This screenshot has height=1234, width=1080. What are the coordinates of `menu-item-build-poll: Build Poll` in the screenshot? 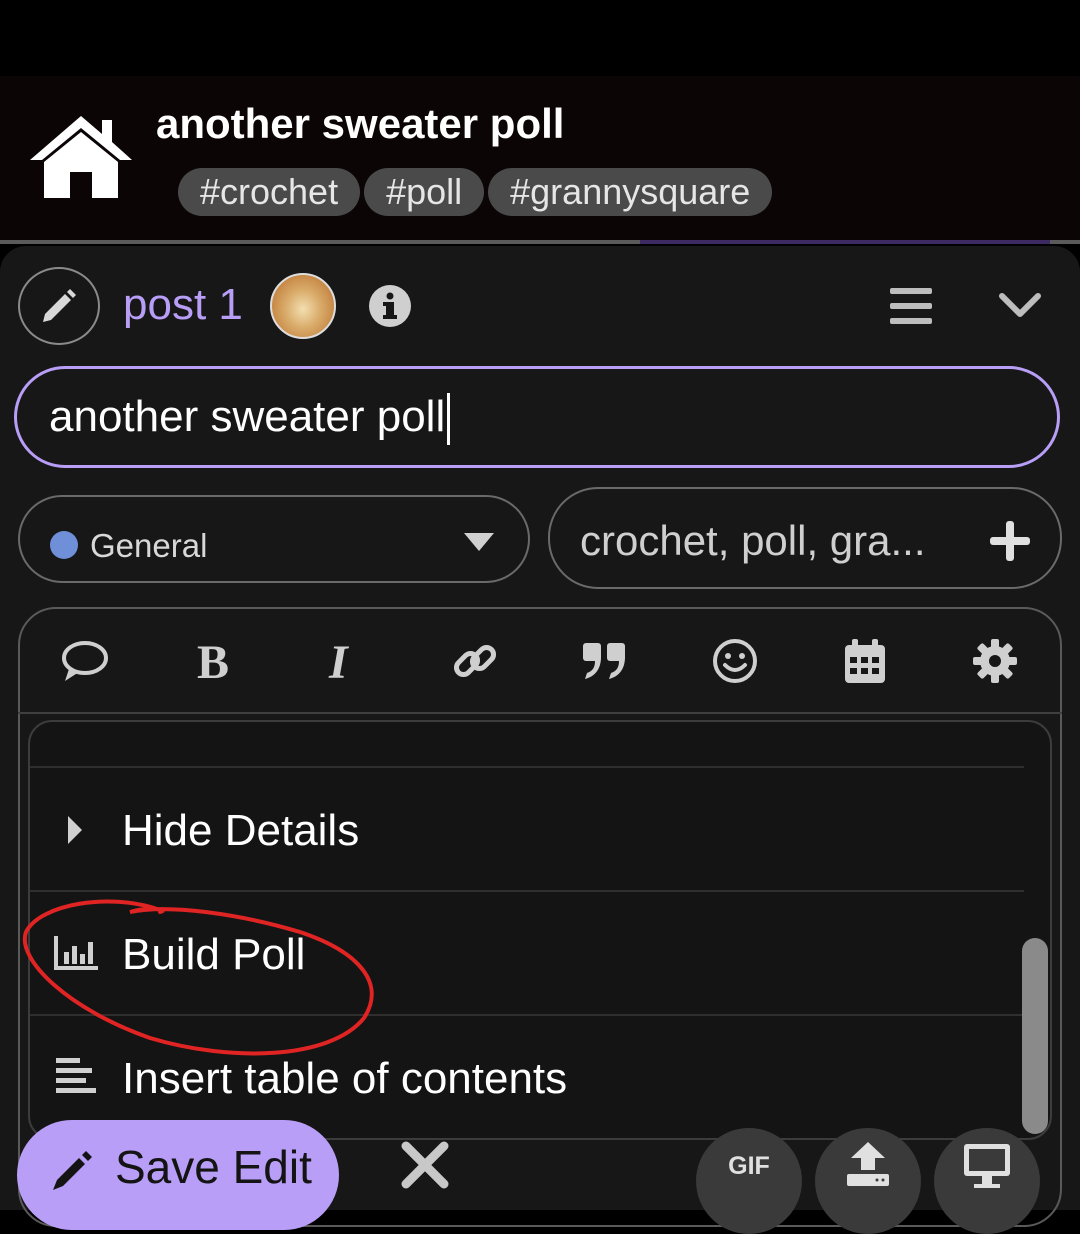 It's located at (527, 952).